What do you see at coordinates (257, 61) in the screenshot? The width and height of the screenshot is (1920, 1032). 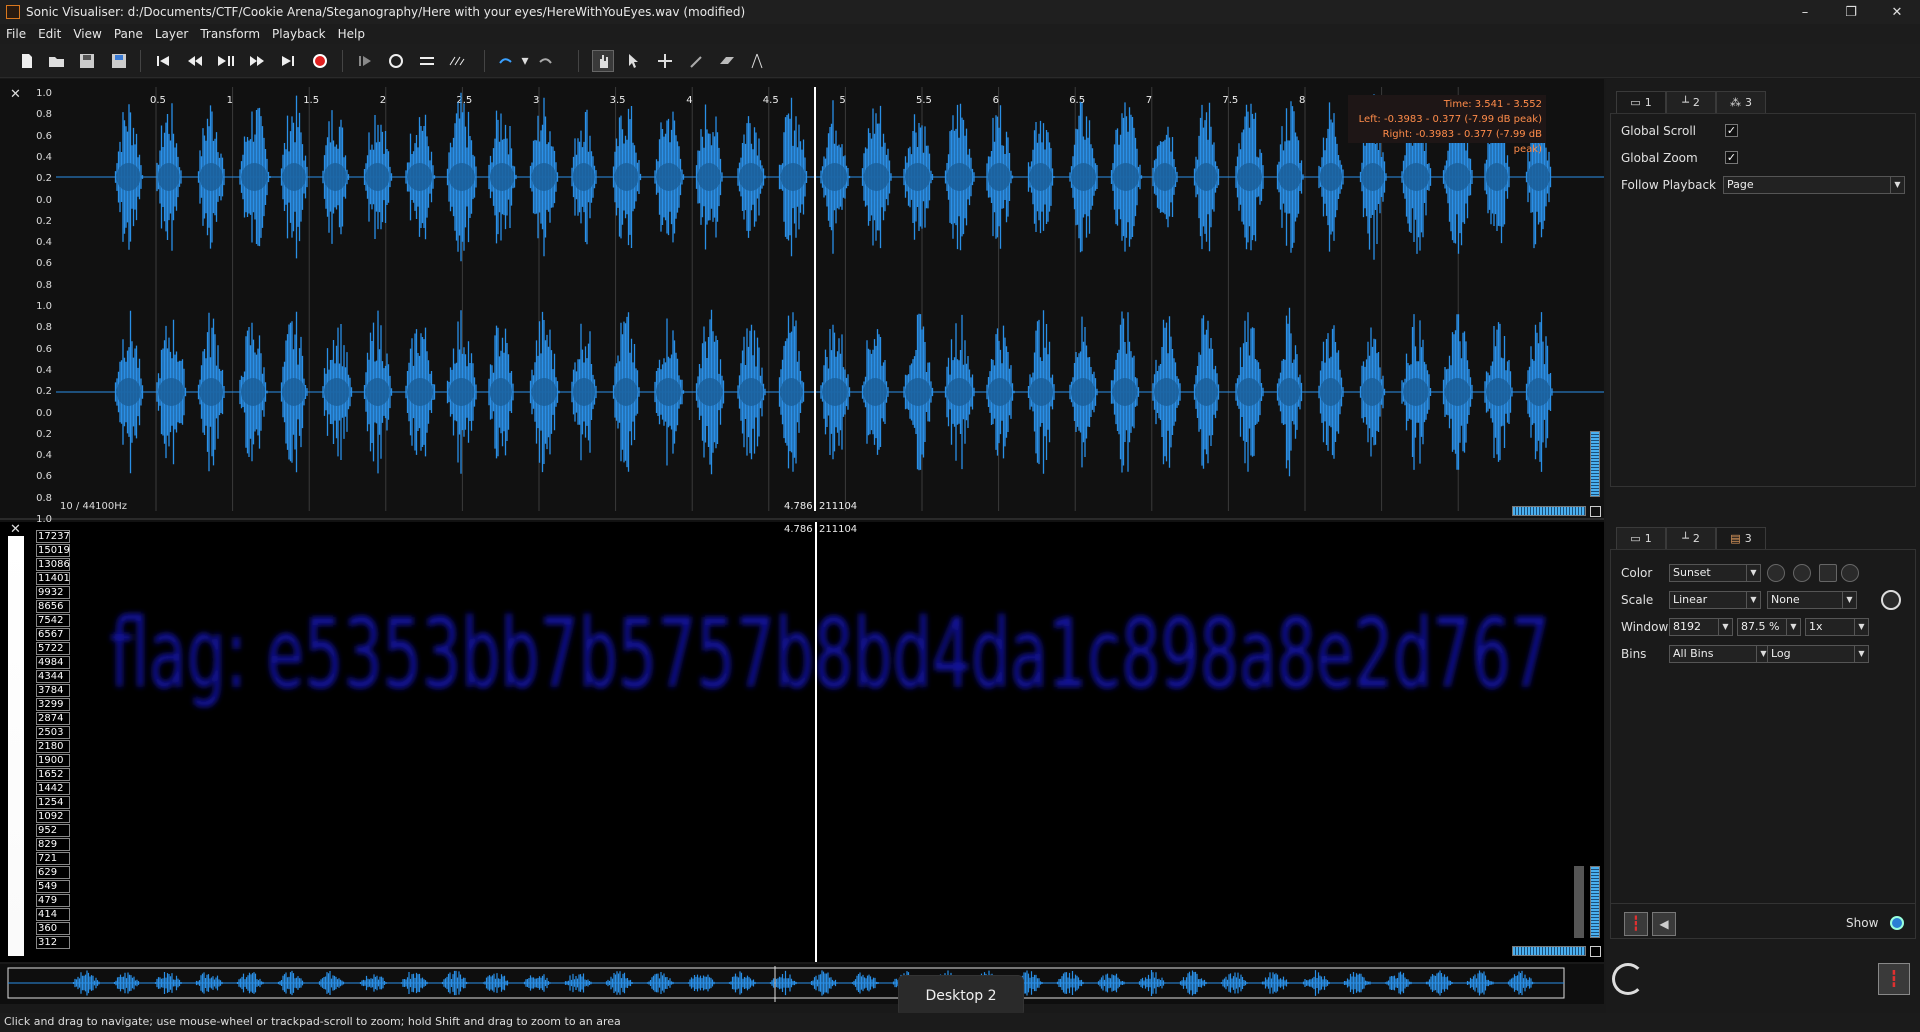 I see `fast-forward-icon` at bounding box center [257, 61].